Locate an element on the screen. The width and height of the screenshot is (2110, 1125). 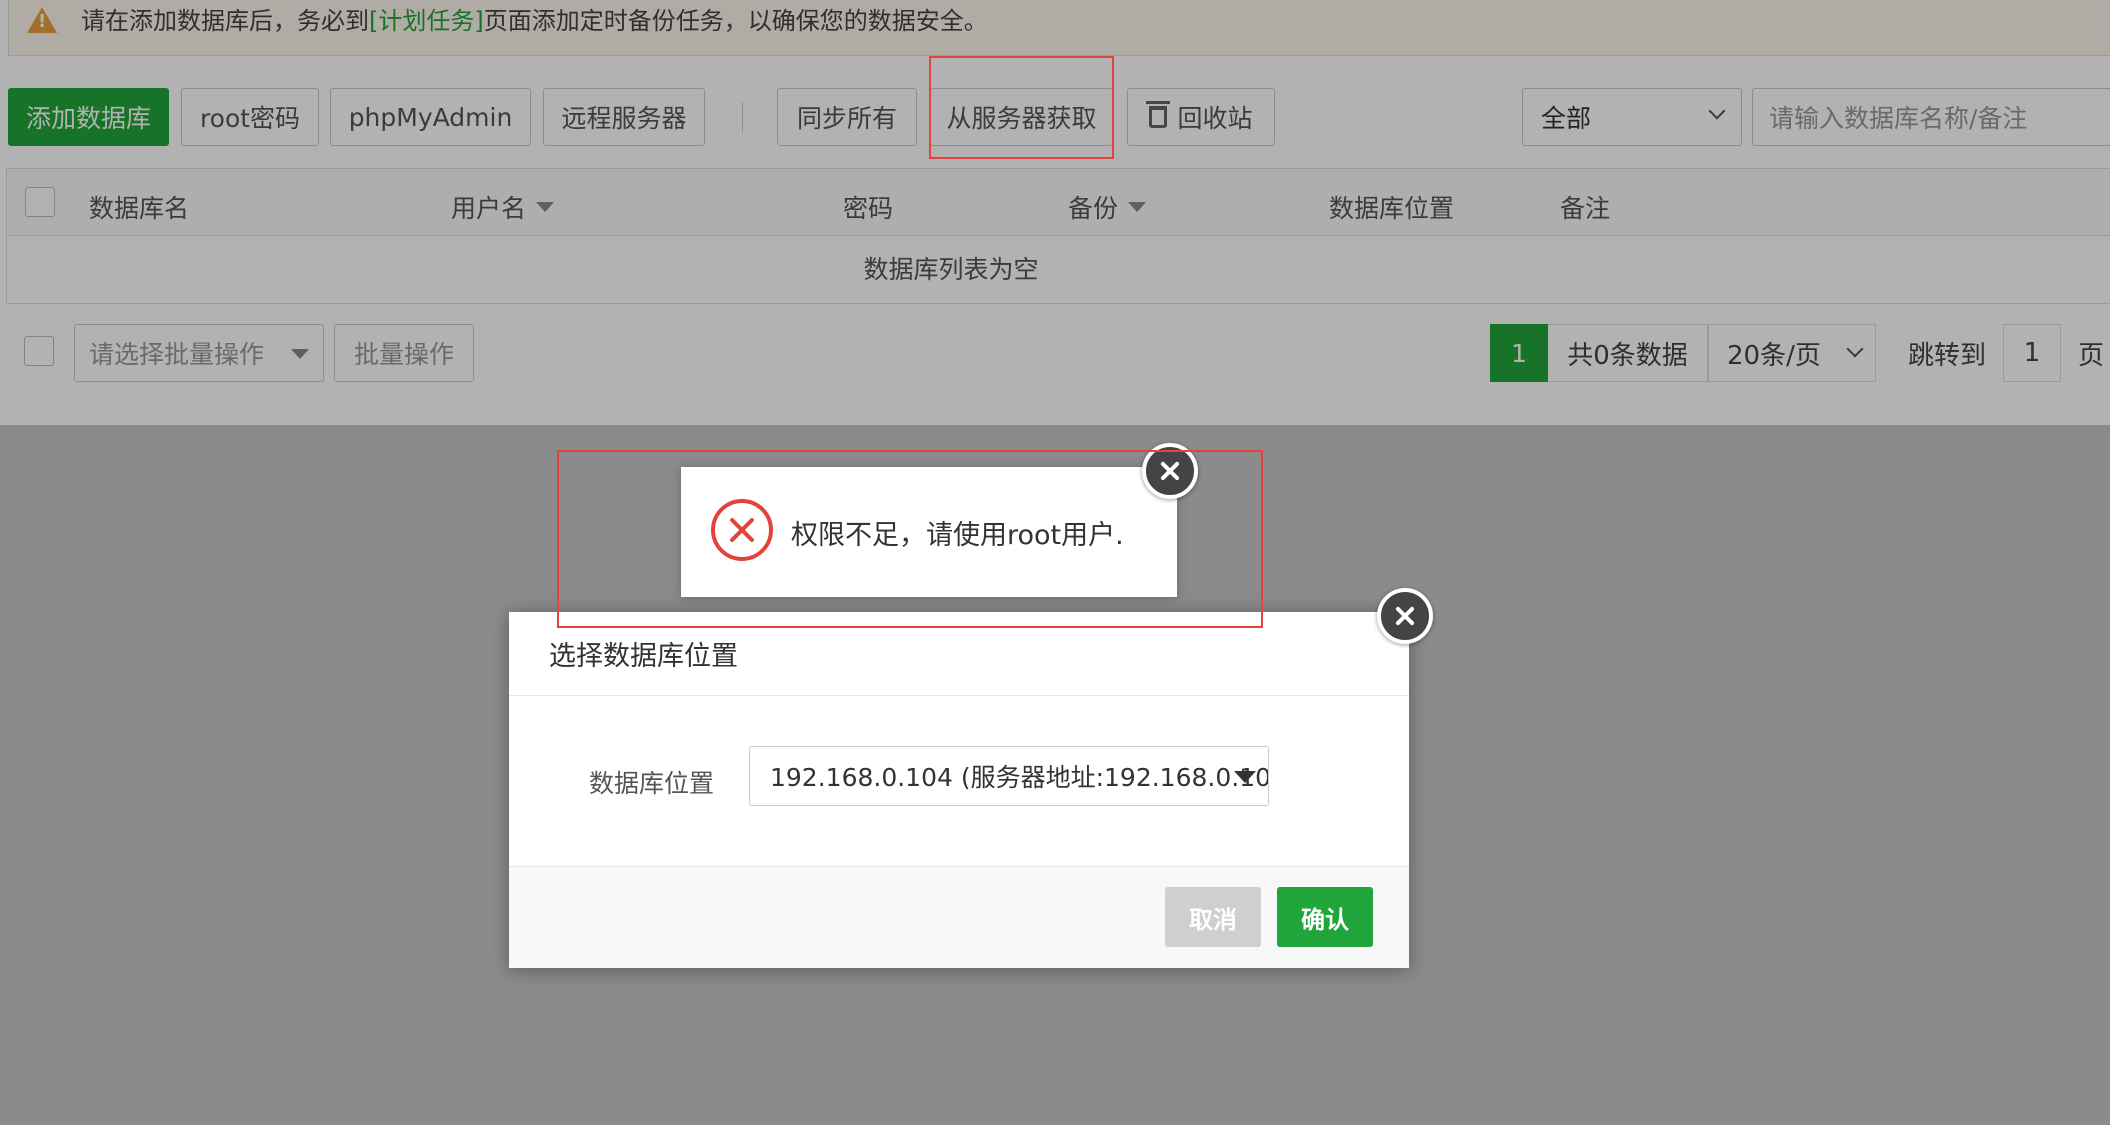
dialog-footer: 取消 确认 is located at coordinates (959, 917).